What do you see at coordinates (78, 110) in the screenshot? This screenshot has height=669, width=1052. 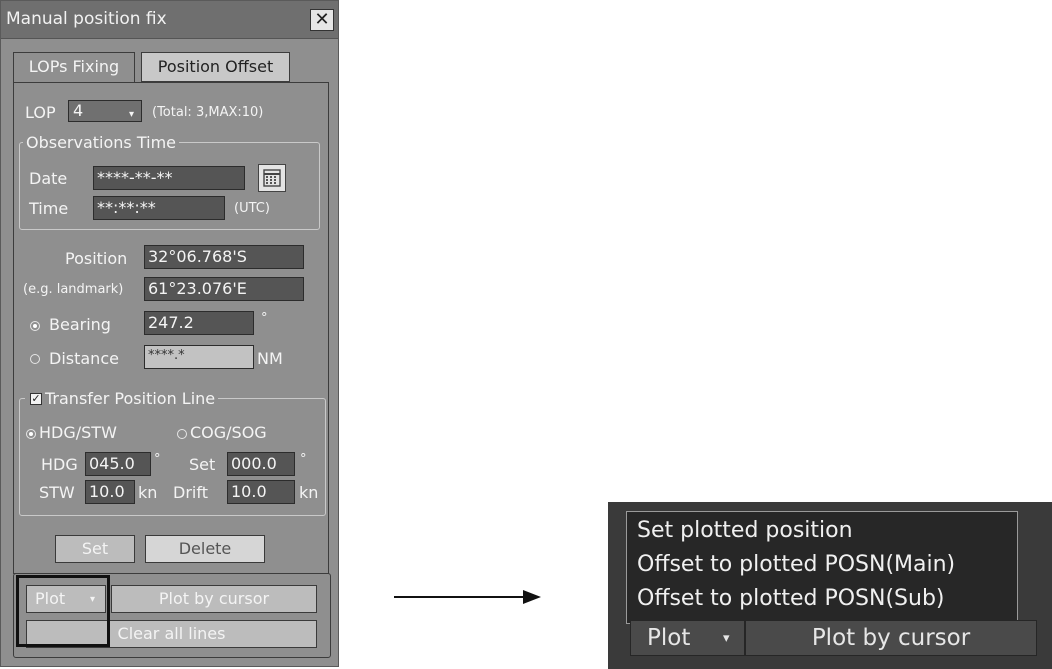 I see `lop-selected-value: 4` at bounding box center [78, 110].